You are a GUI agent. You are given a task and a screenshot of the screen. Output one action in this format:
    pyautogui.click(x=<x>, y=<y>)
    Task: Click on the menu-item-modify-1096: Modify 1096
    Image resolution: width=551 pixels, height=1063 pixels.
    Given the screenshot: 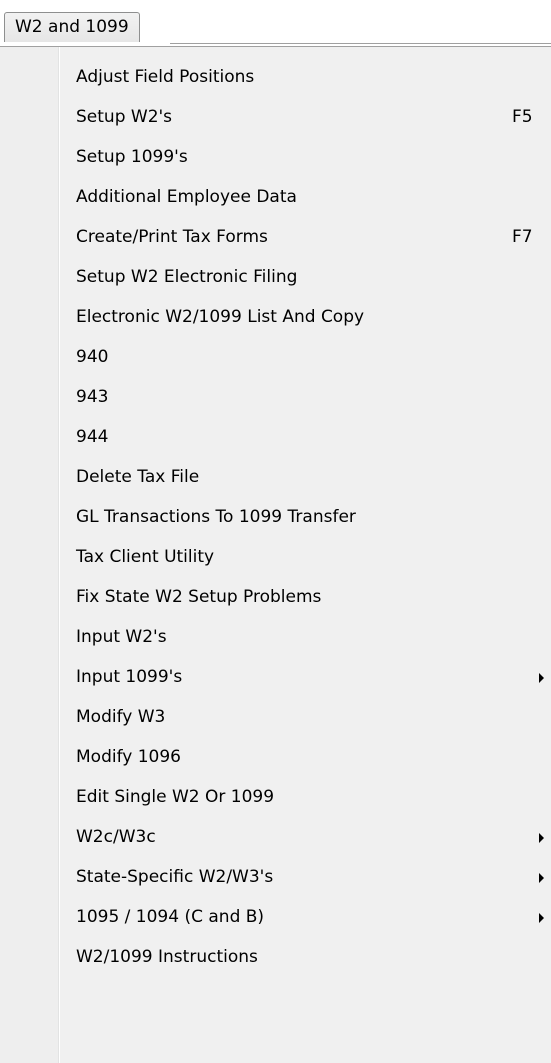 What is the action you would take?
    pyautogui.click(x=305, y=757)
    